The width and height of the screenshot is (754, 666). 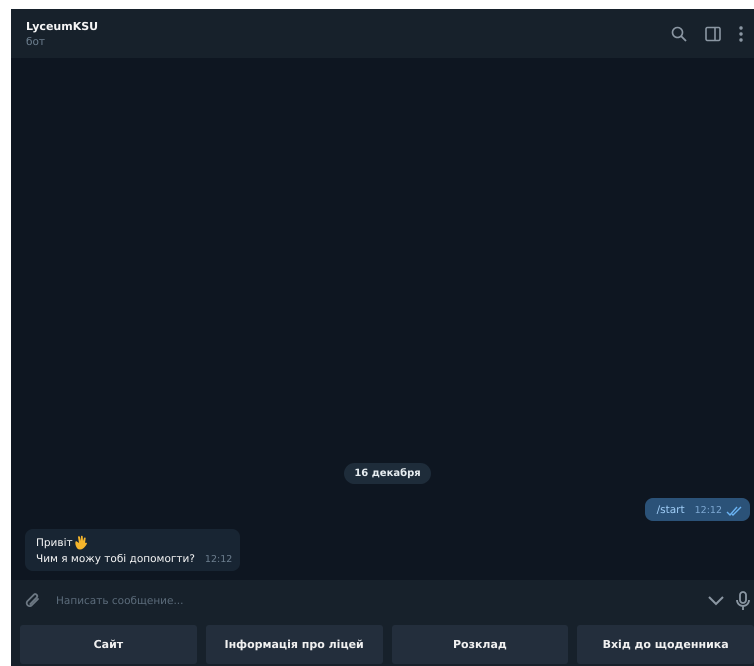 What do you see at coordinates (294, 644) in the screenshot?
I see `keyboard-button: Інформація про ліцей` at bounding box center [294, 644].